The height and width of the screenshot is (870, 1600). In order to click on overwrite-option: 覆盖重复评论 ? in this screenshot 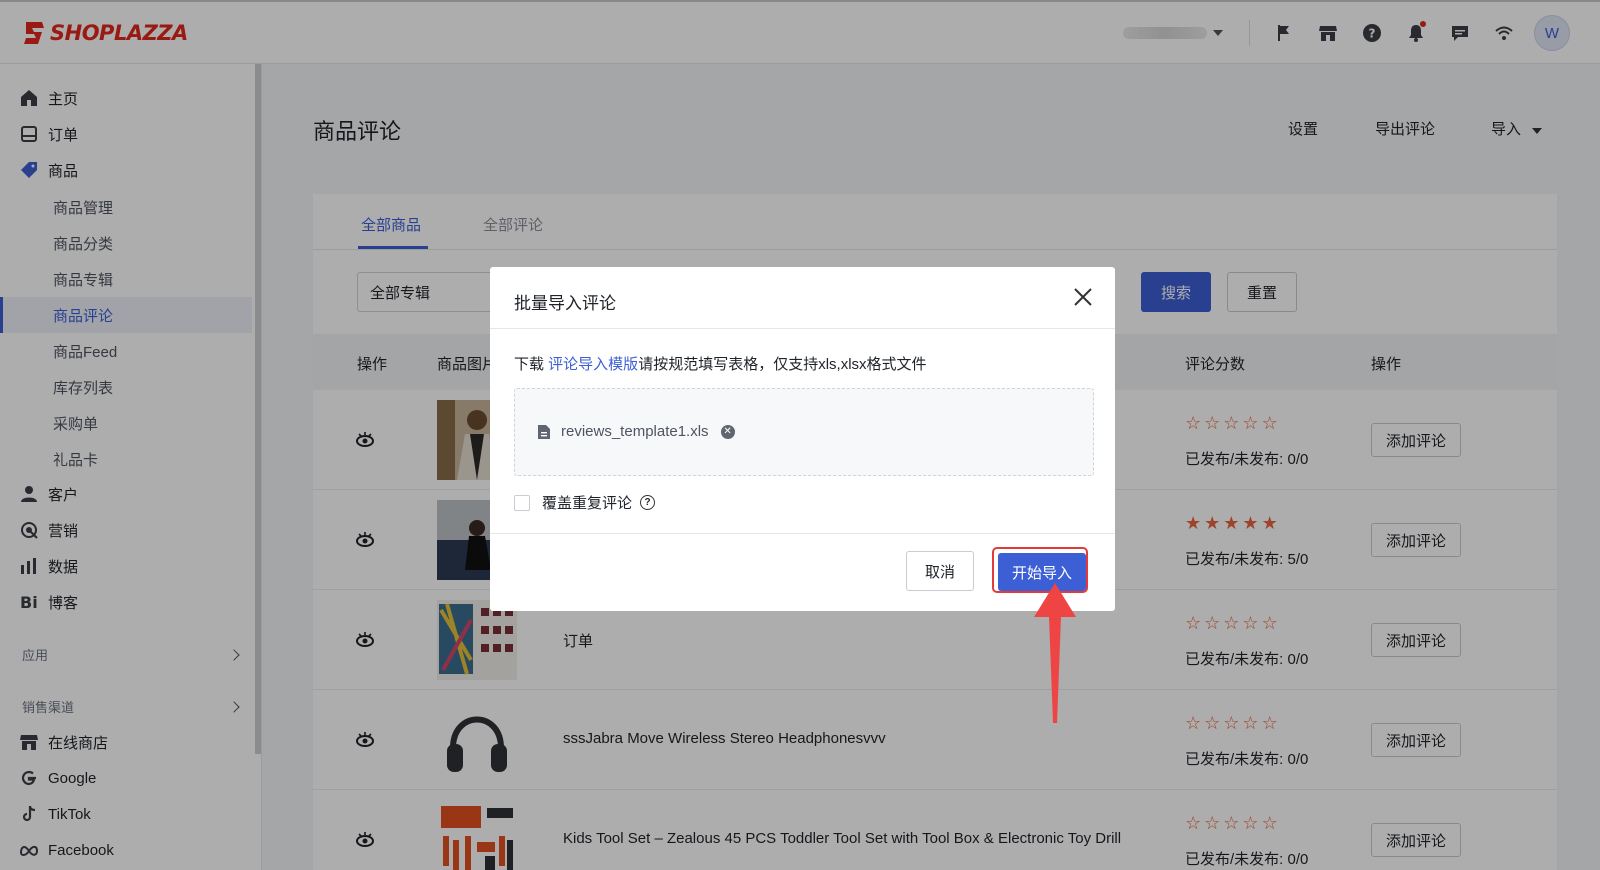, I will do `click(585, 502)`.